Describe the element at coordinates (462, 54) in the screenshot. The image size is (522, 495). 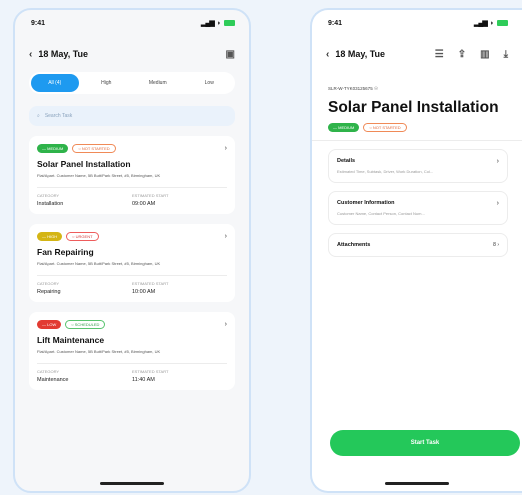
I see `share-icon: ⇪` at that location.